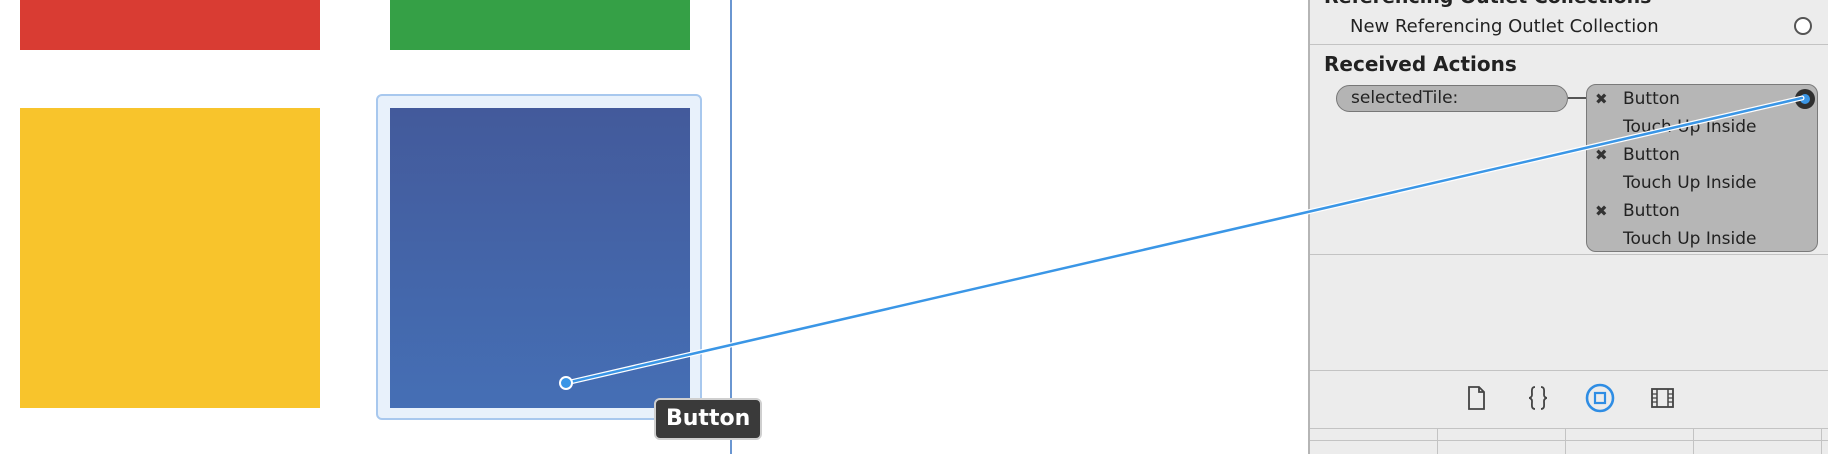 This screenshot has width=1828, height=454. What do you see at coordinates (170, 258) in the screenshot?
I see `yellow-tile-button` at bounding box center [170, 258].